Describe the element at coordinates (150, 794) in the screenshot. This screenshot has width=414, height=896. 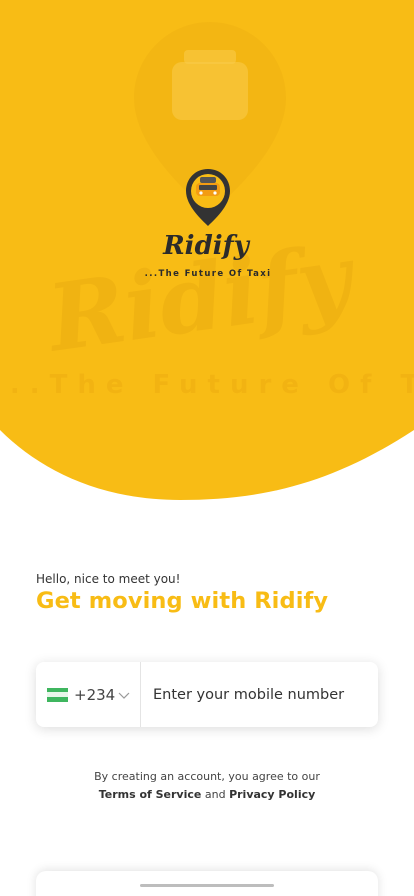
I see `terms-of-service-link: Terms of Service` at that location.